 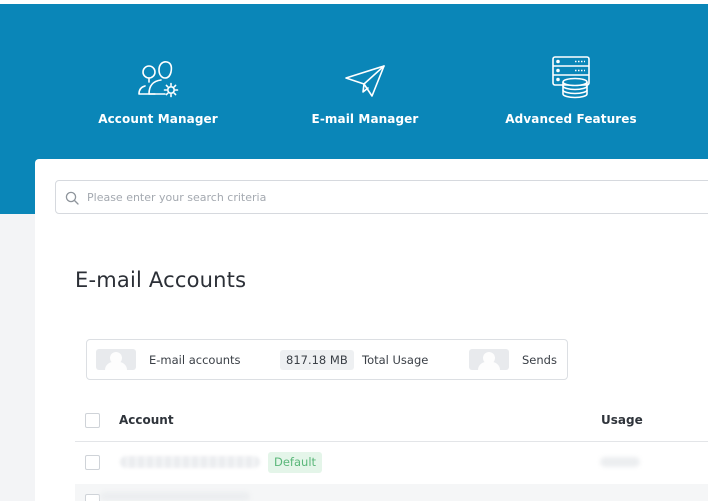 I want to click on server-stack-icon, so click(x=571, y=78).